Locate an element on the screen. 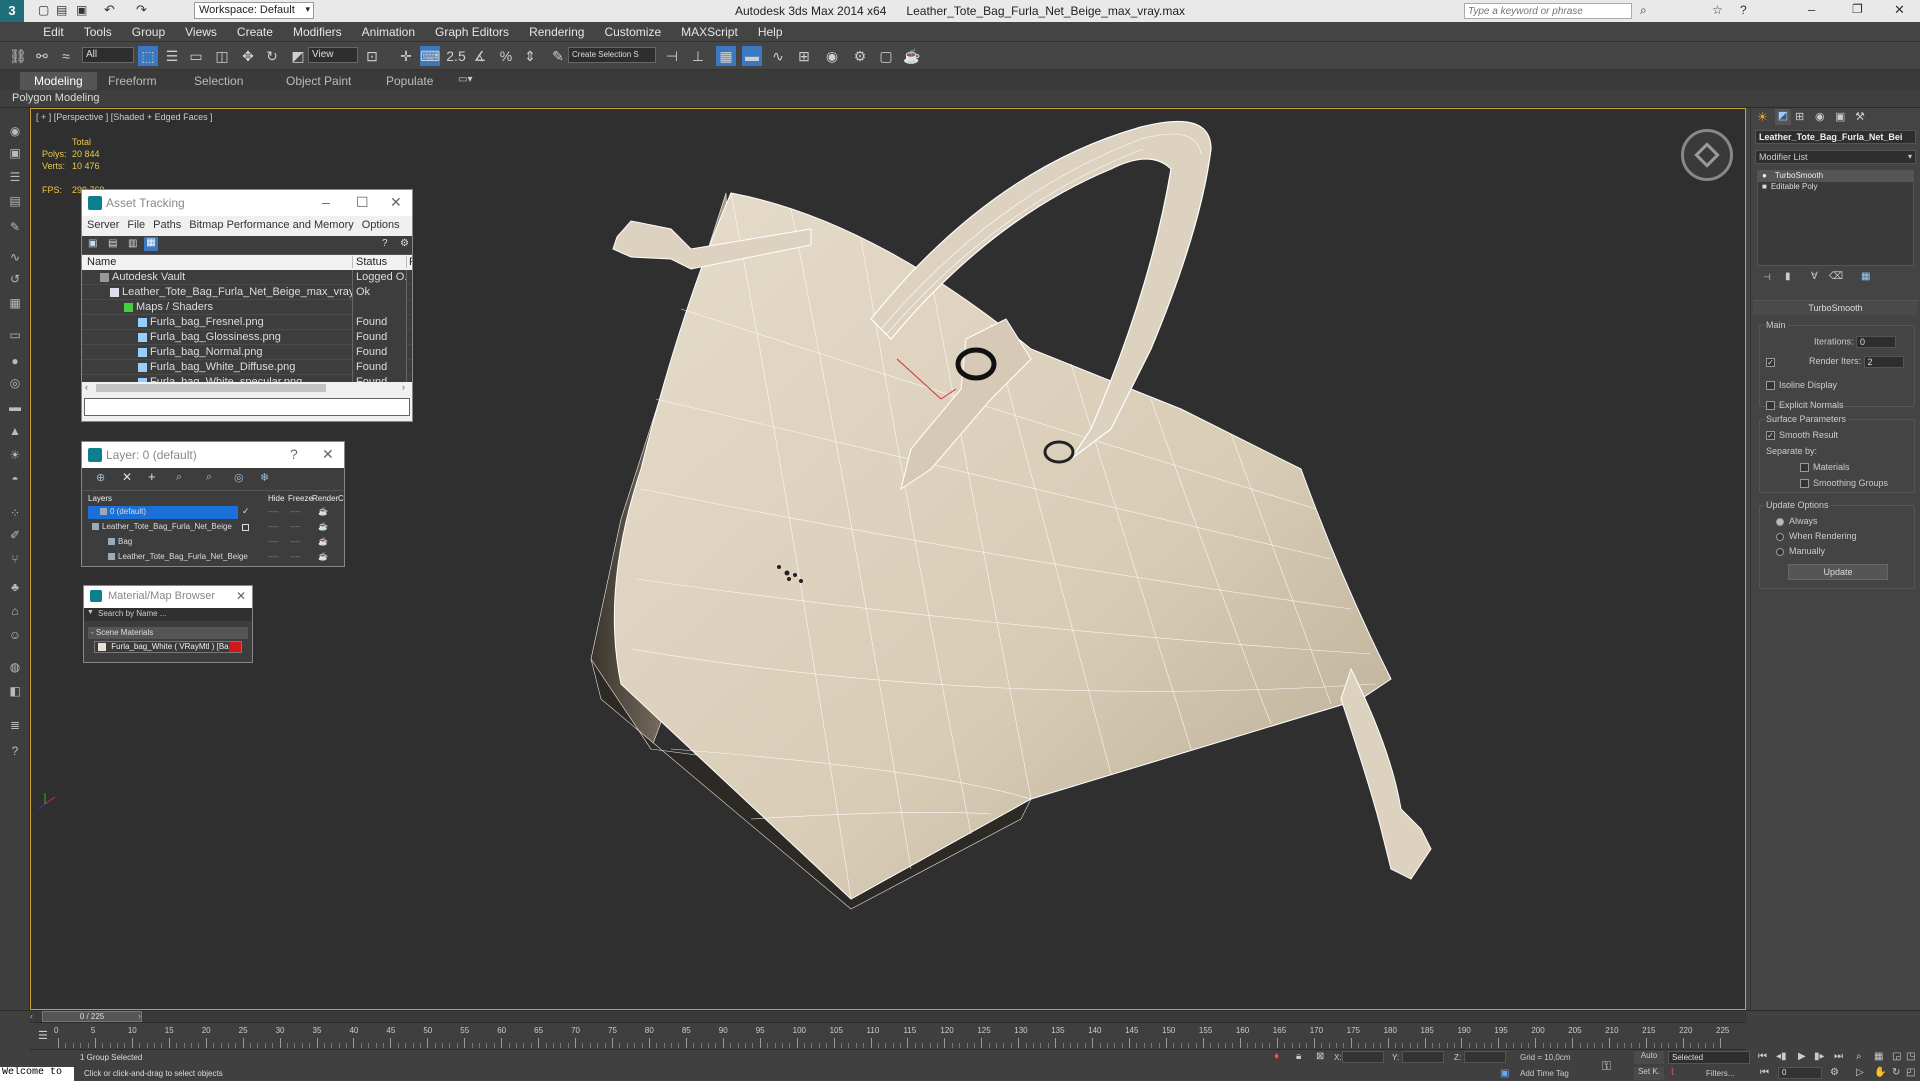  angle-snap-icon: ∡ is located at coordinates (480, 56).